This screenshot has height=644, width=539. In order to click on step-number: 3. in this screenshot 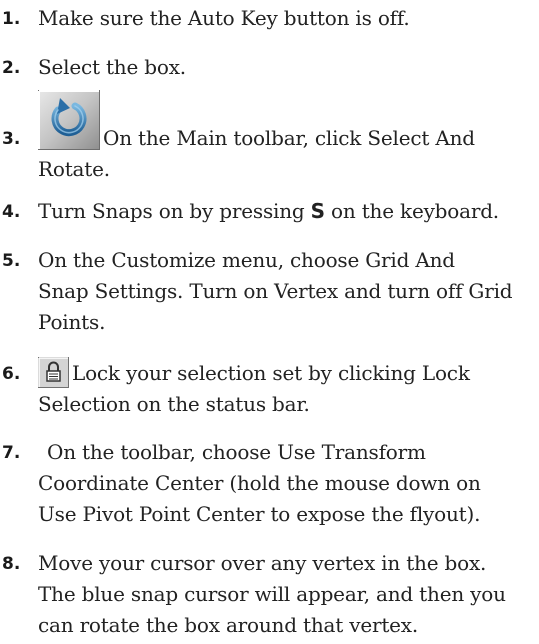, I will do `click(11, 139)`.